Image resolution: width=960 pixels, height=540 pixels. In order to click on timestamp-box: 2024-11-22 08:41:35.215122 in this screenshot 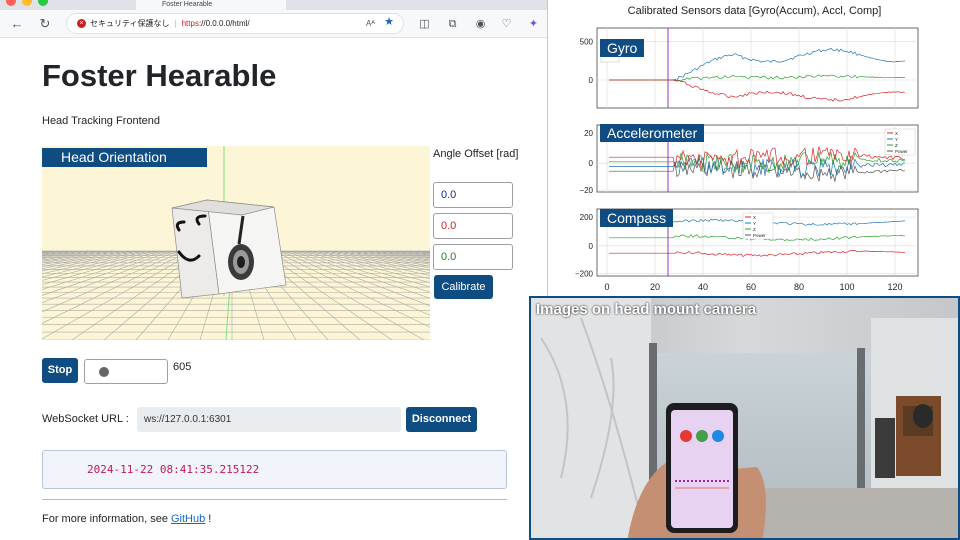, I will do `click(274, 469)`.